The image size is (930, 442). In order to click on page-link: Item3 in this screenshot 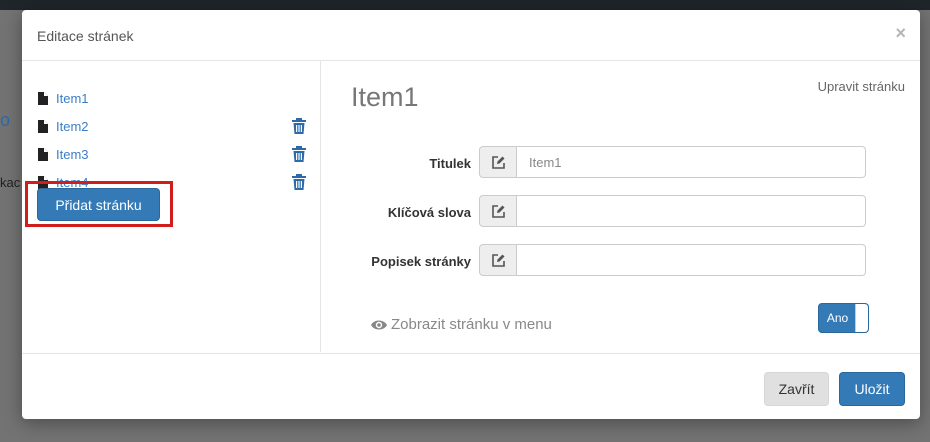, I will do `click(72, 154)`.